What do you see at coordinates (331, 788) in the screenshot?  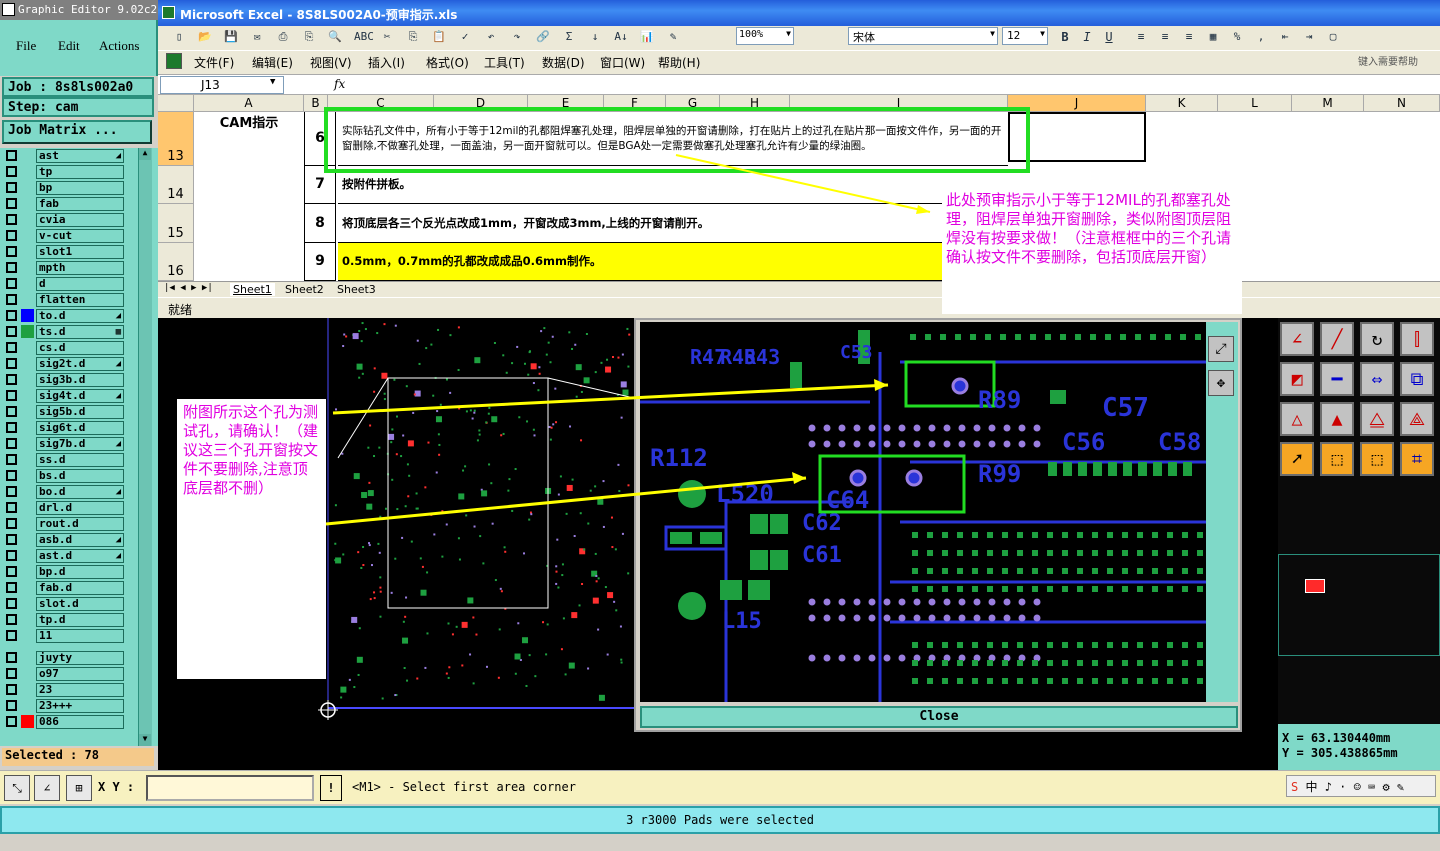 I see `alert-icon: !` at bounding box center [331, 788].